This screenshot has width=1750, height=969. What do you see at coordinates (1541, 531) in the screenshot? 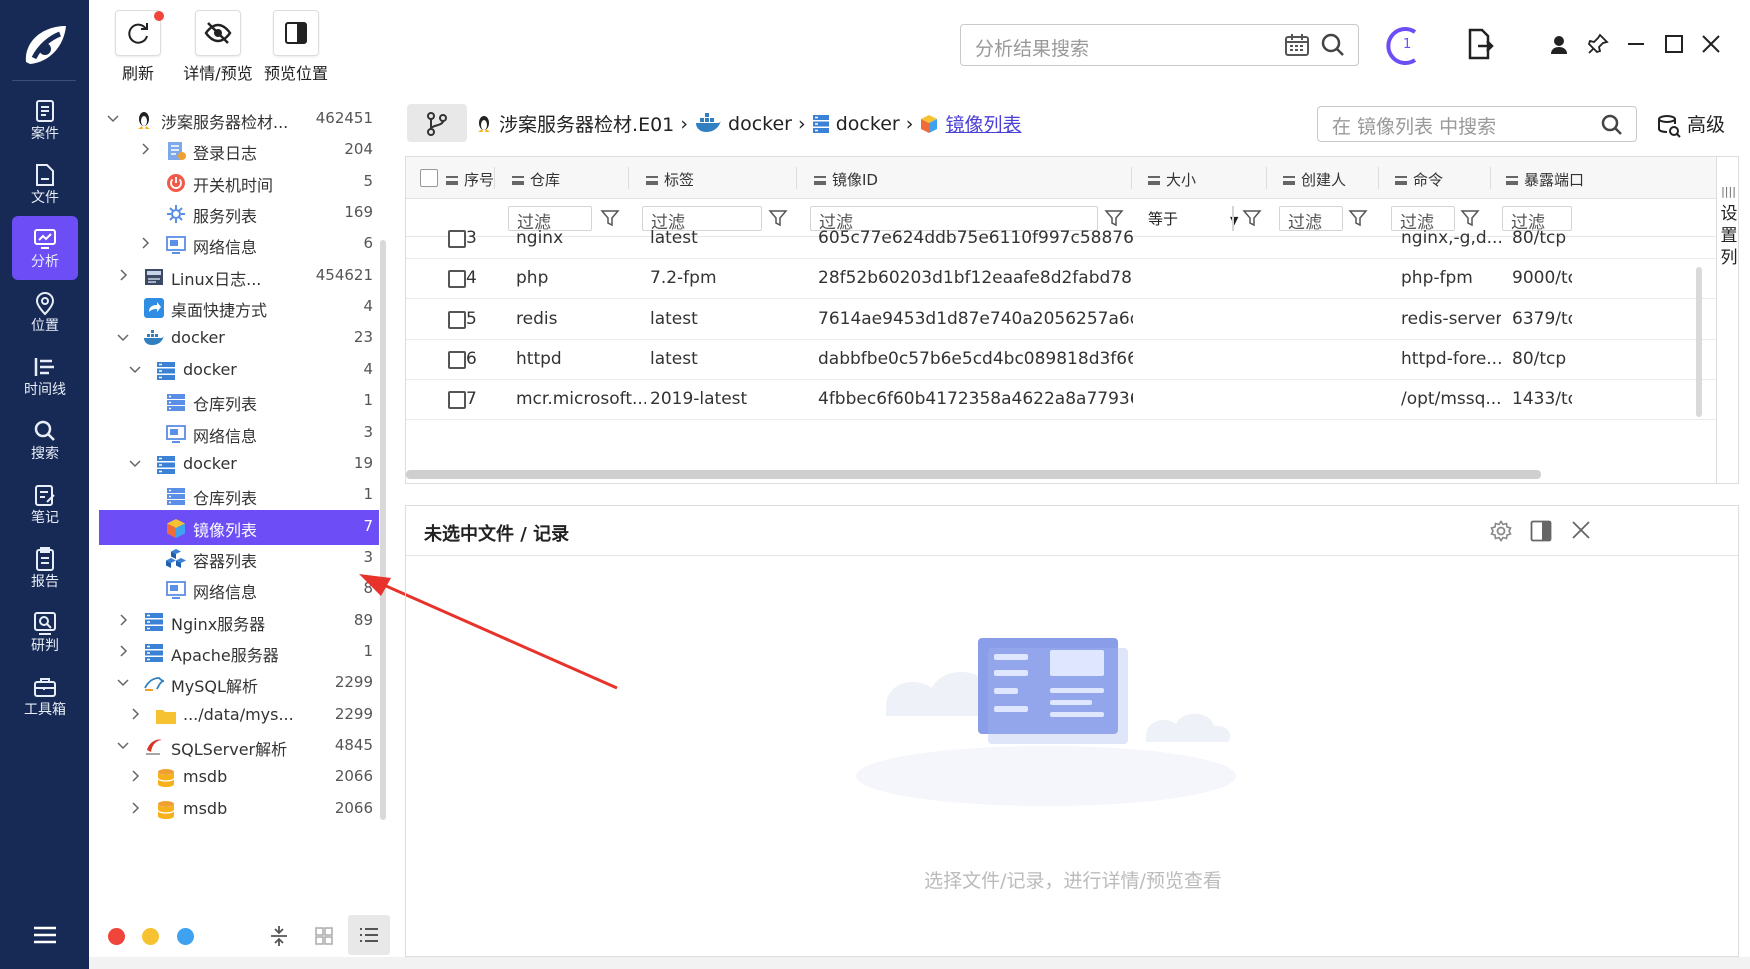
I see `split-panel-icon` at bounding box center [1541, 531].